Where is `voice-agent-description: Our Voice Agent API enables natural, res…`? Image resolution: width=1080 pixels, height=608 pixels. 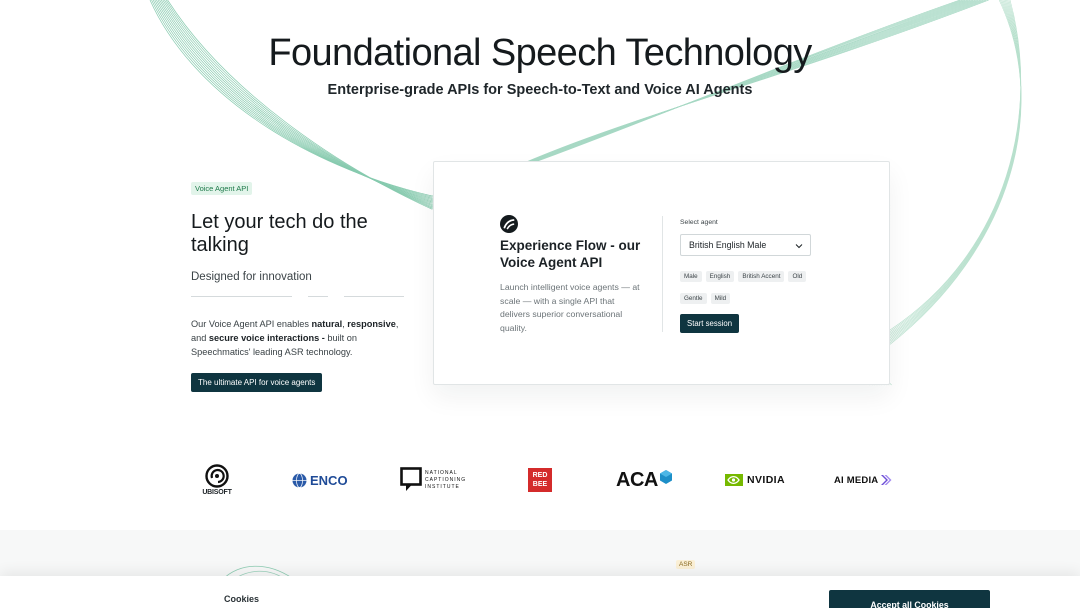
voice-agent-description: Our Voice Agent API enables natural, res… is located at coordinates (295, 338).